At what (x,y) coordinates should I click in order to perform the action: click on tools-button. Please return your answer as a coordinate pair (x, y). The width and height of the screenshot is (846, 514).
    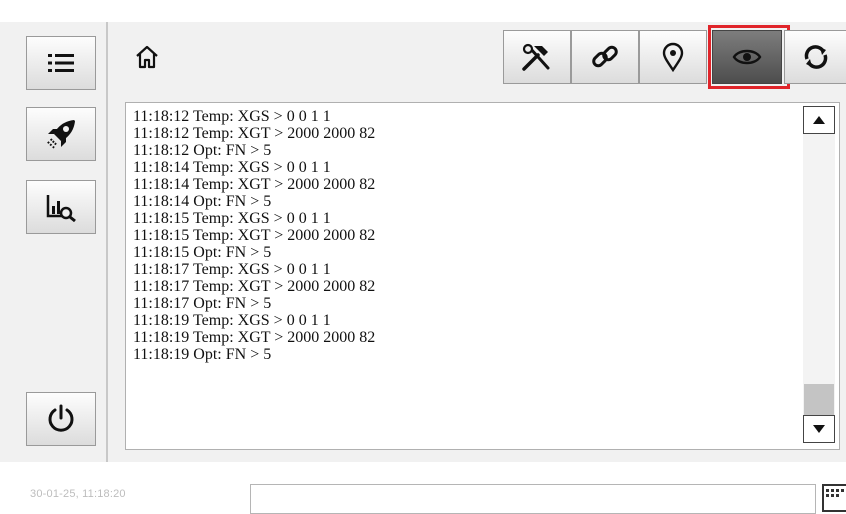
    Looking at the image, I should click on (537, 57).